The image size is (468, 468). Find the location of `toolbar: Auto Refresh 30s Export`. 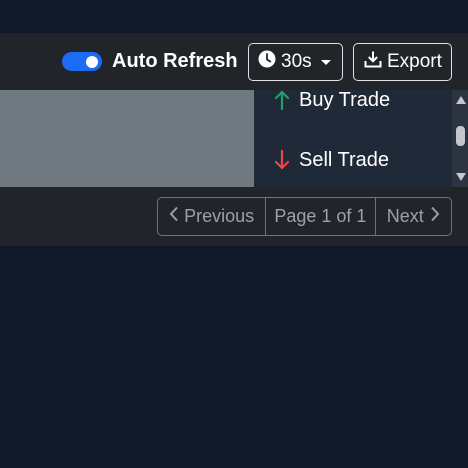

toolbar: Auto Refresh 30s Export is located at coordinates (234, 61).